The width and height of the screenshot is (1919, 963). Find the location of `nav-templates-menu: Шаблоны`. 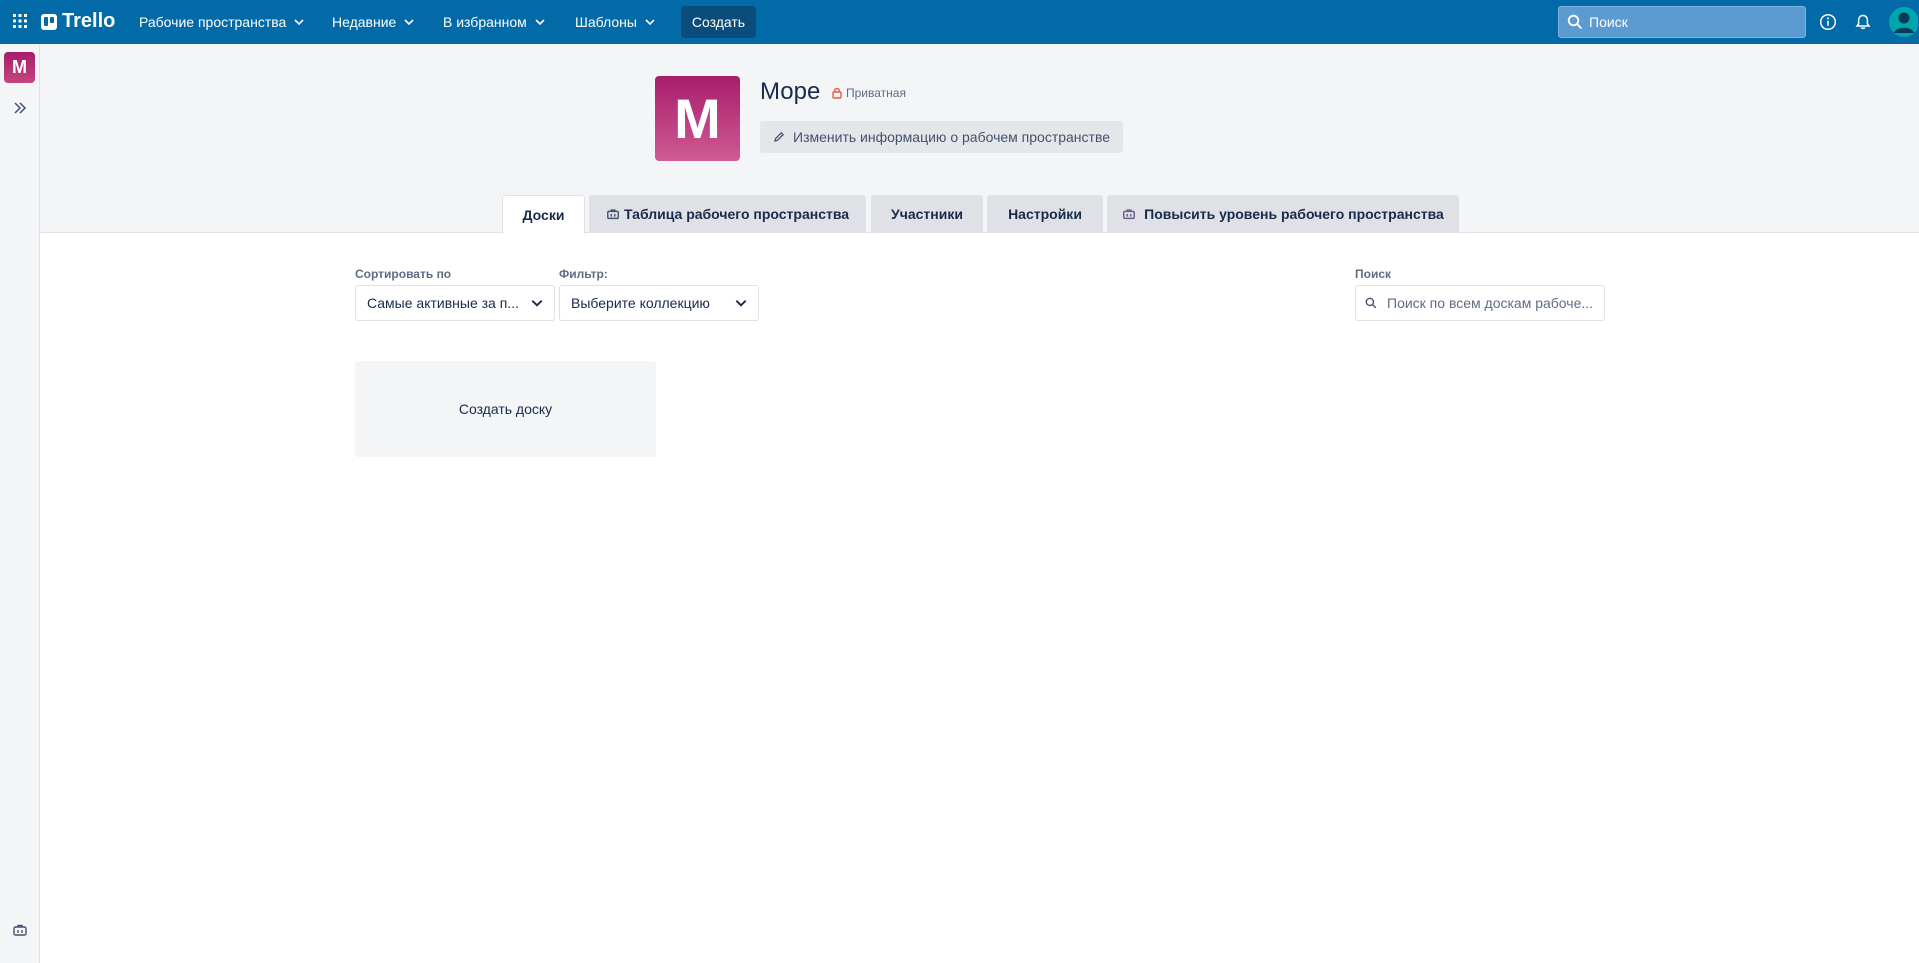

nav-templates-menu: Шаблоны is located at coordinates (615, 22).